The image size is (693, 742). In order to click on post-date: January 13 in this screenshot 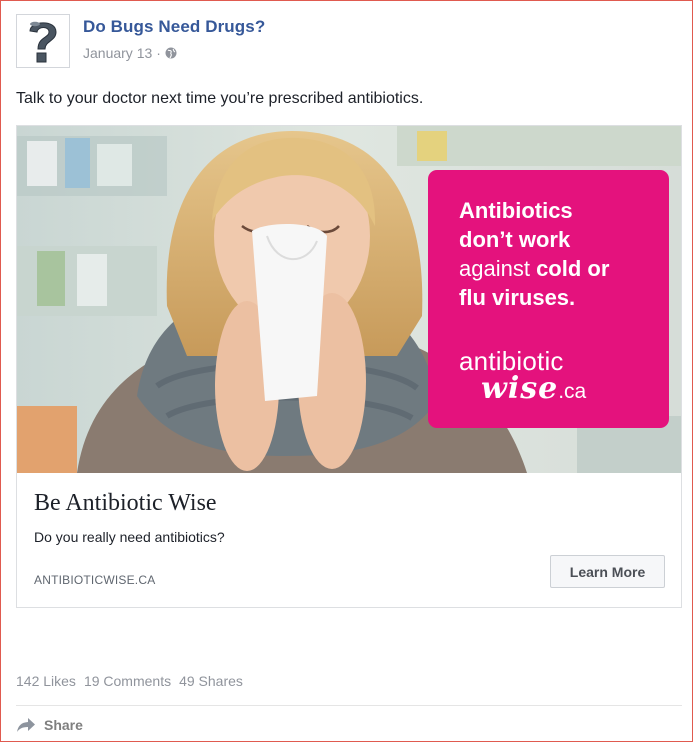, I will do `click(117, 53)`.